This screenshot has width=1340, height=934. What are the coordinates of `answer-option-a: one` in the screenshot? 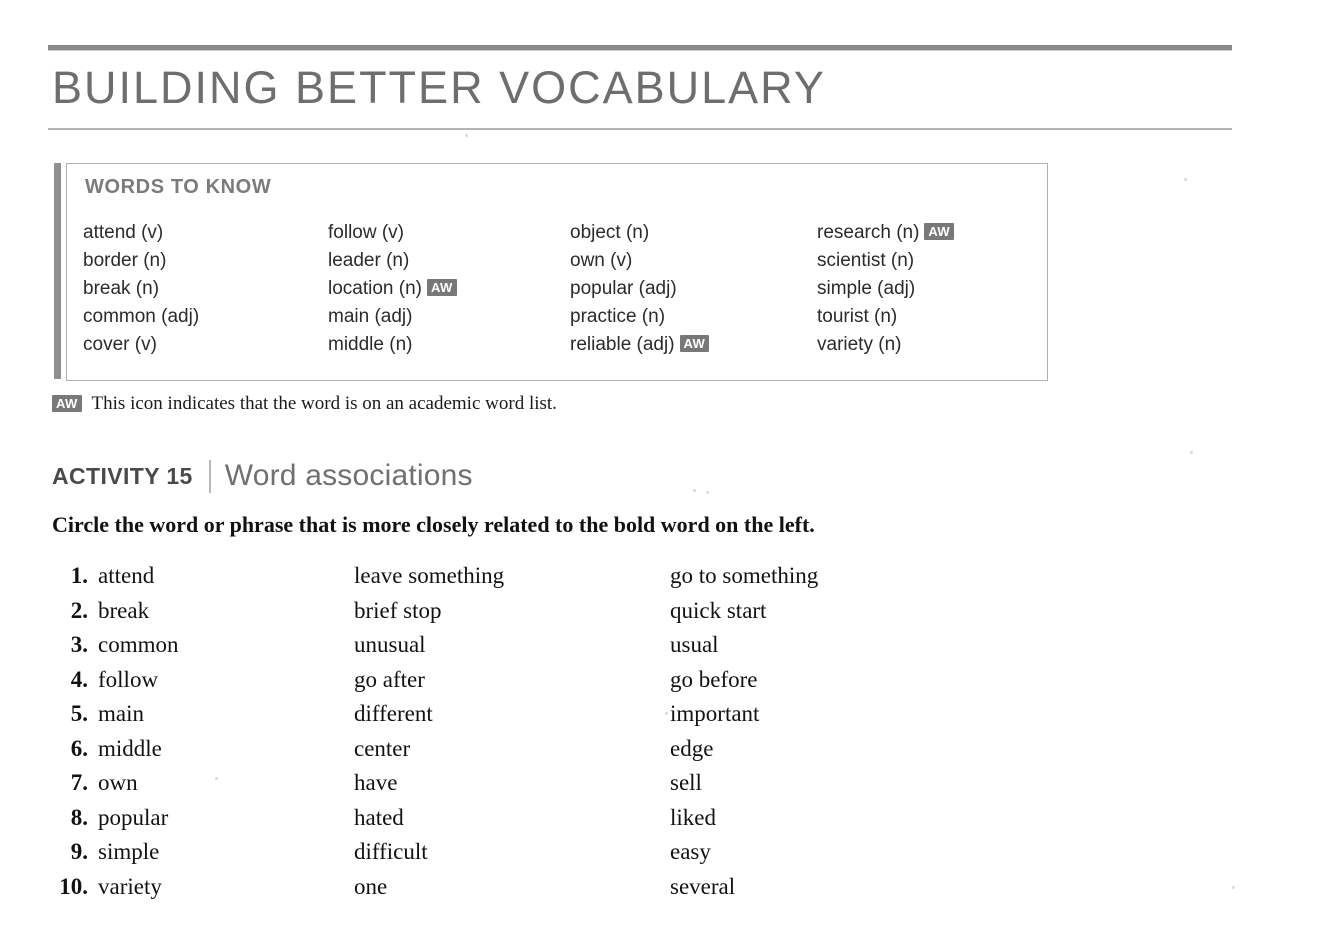 It's located at (512, 887).